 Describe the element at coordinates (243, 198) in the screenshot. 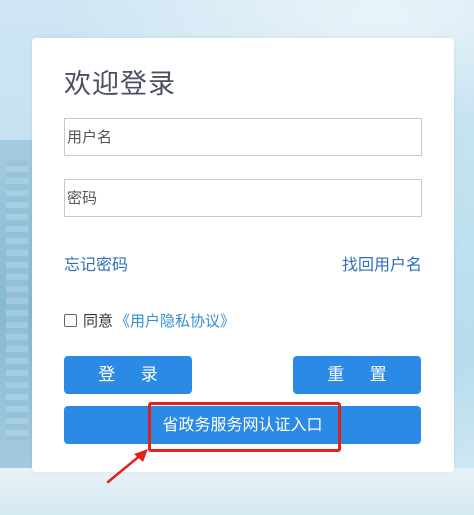

I see `password-input` at that location.